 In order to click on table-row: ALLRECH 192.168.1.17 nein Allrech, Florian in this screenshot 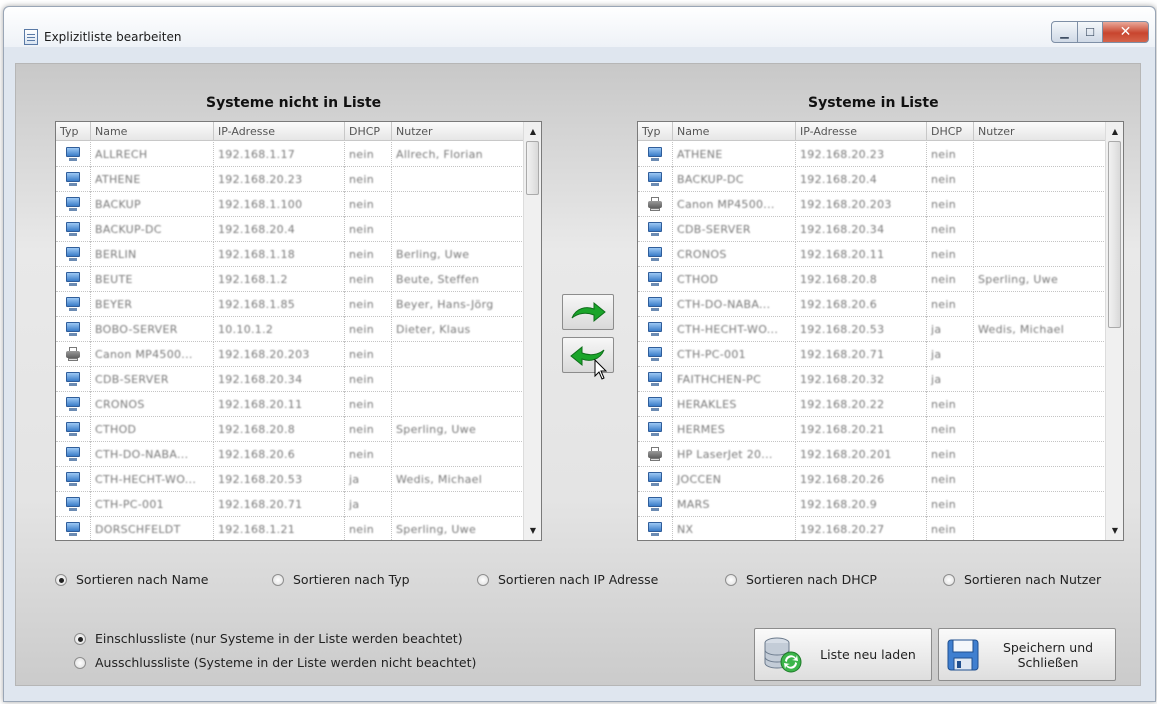, I will do `click(290, 154)`.